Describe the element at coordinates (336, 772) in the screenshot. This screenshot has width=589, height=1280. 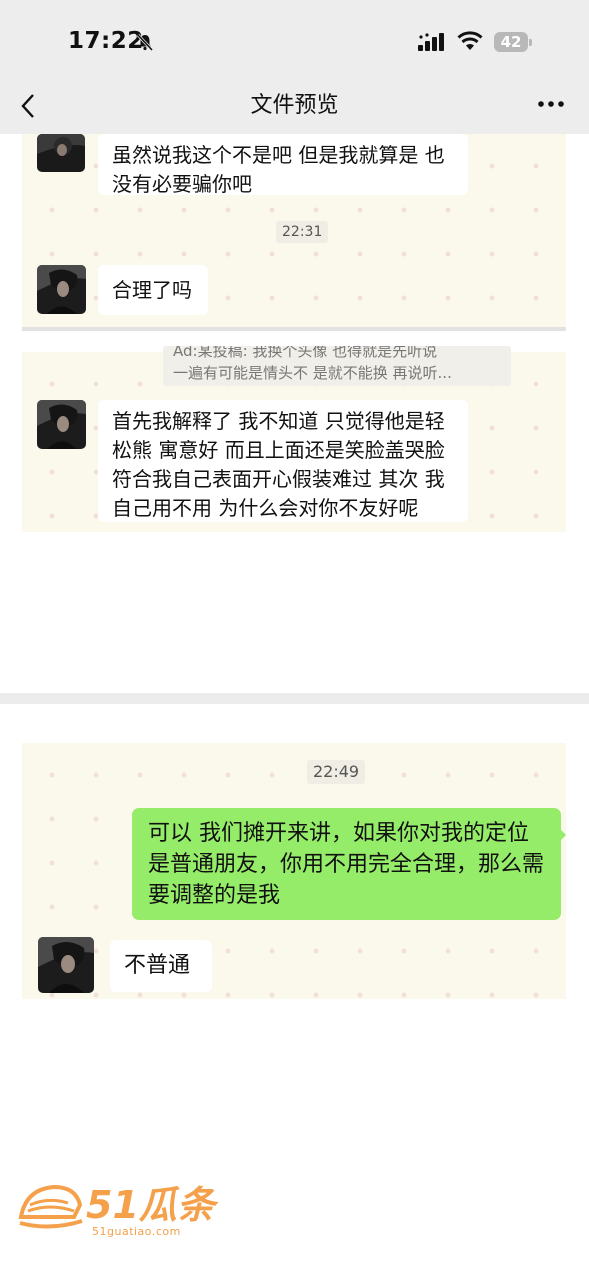
I see `timestamp: 22:49` at that location.